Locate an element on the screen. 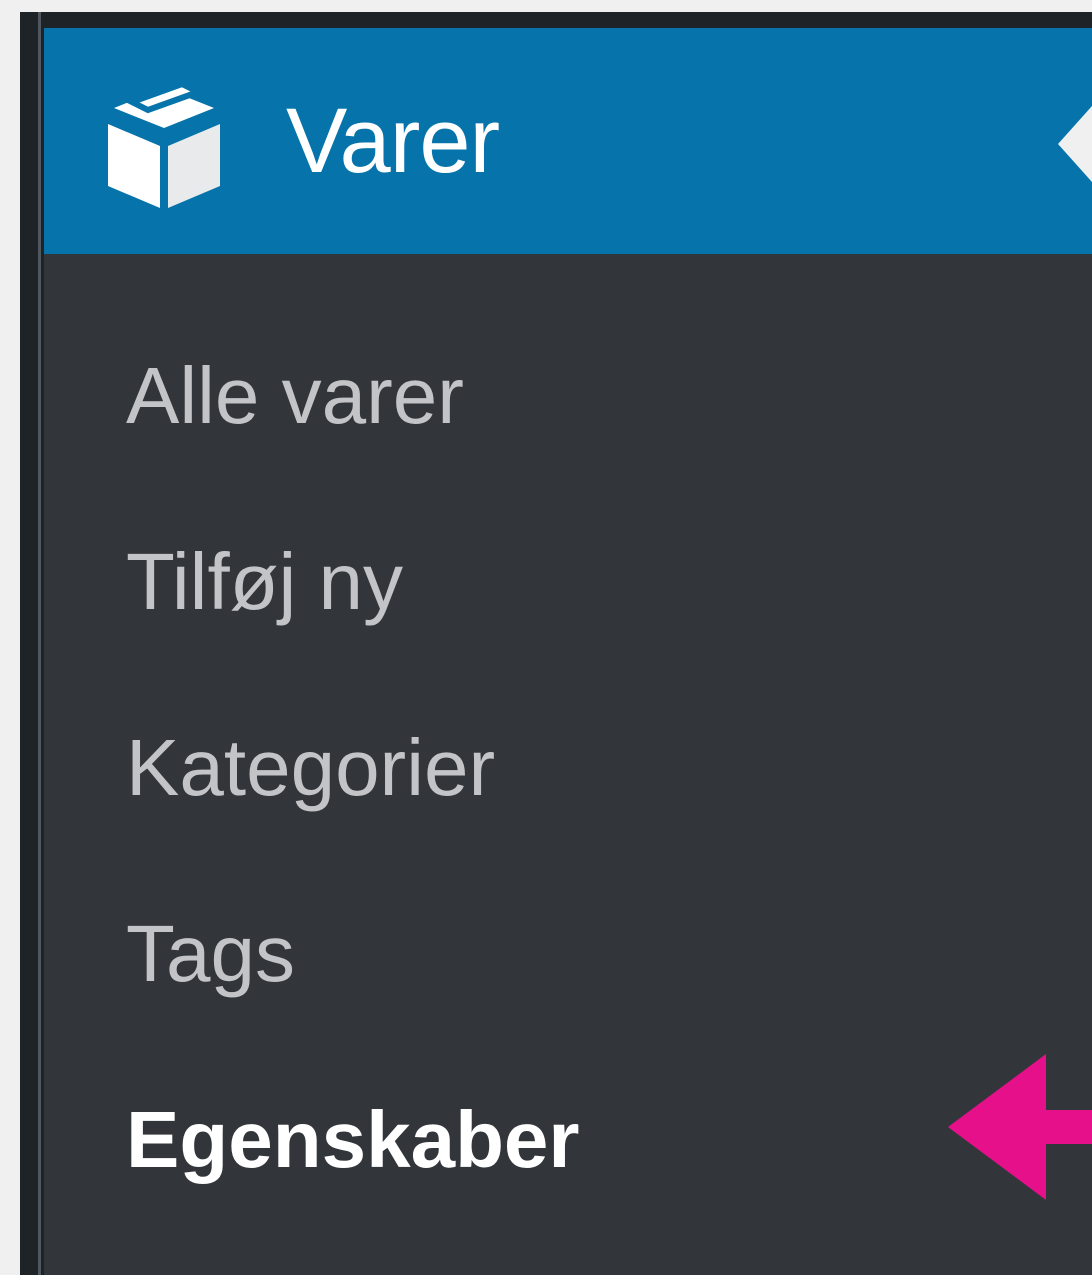 The image size is (1092, 1275). box-icon is located at coordinates (164, 144).